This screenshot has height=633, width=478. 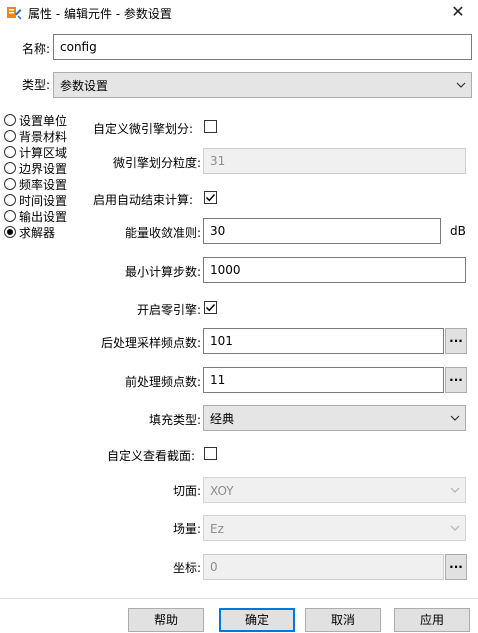 I want to click on help-button: 帮助, so click(x=166, y=620).